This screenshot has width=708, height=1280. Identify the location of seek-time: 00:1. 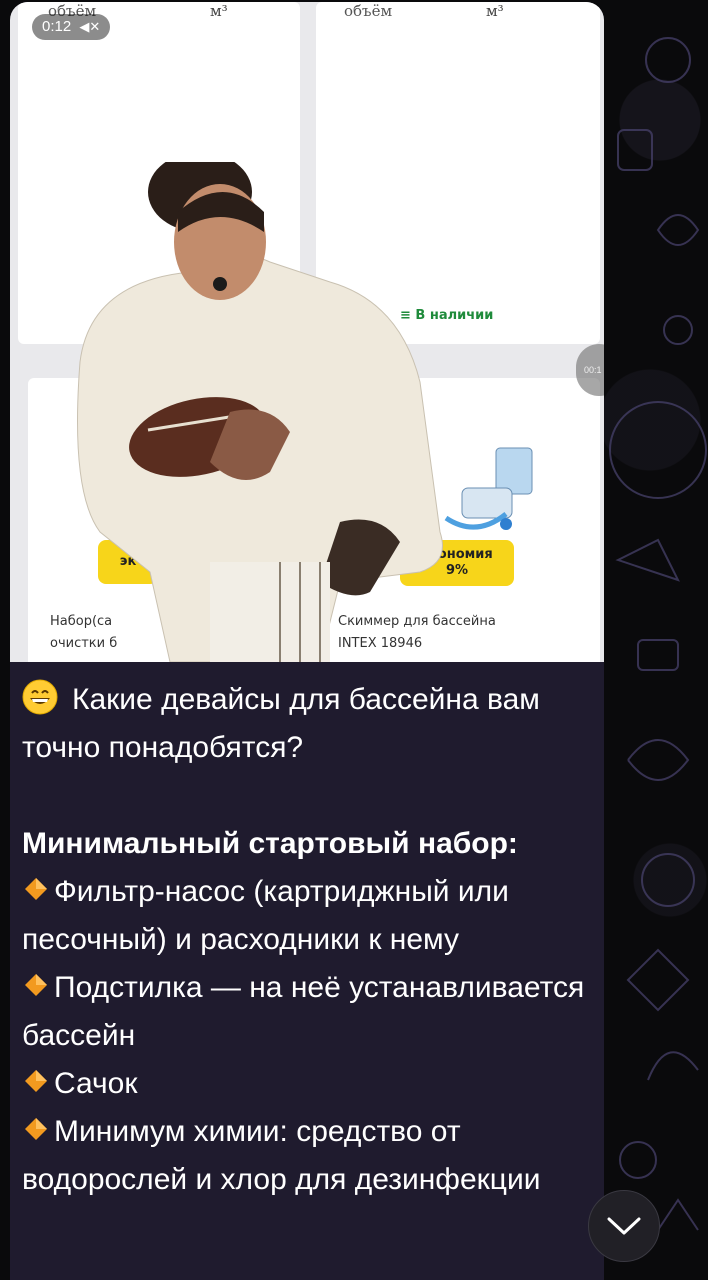
(593, 370).